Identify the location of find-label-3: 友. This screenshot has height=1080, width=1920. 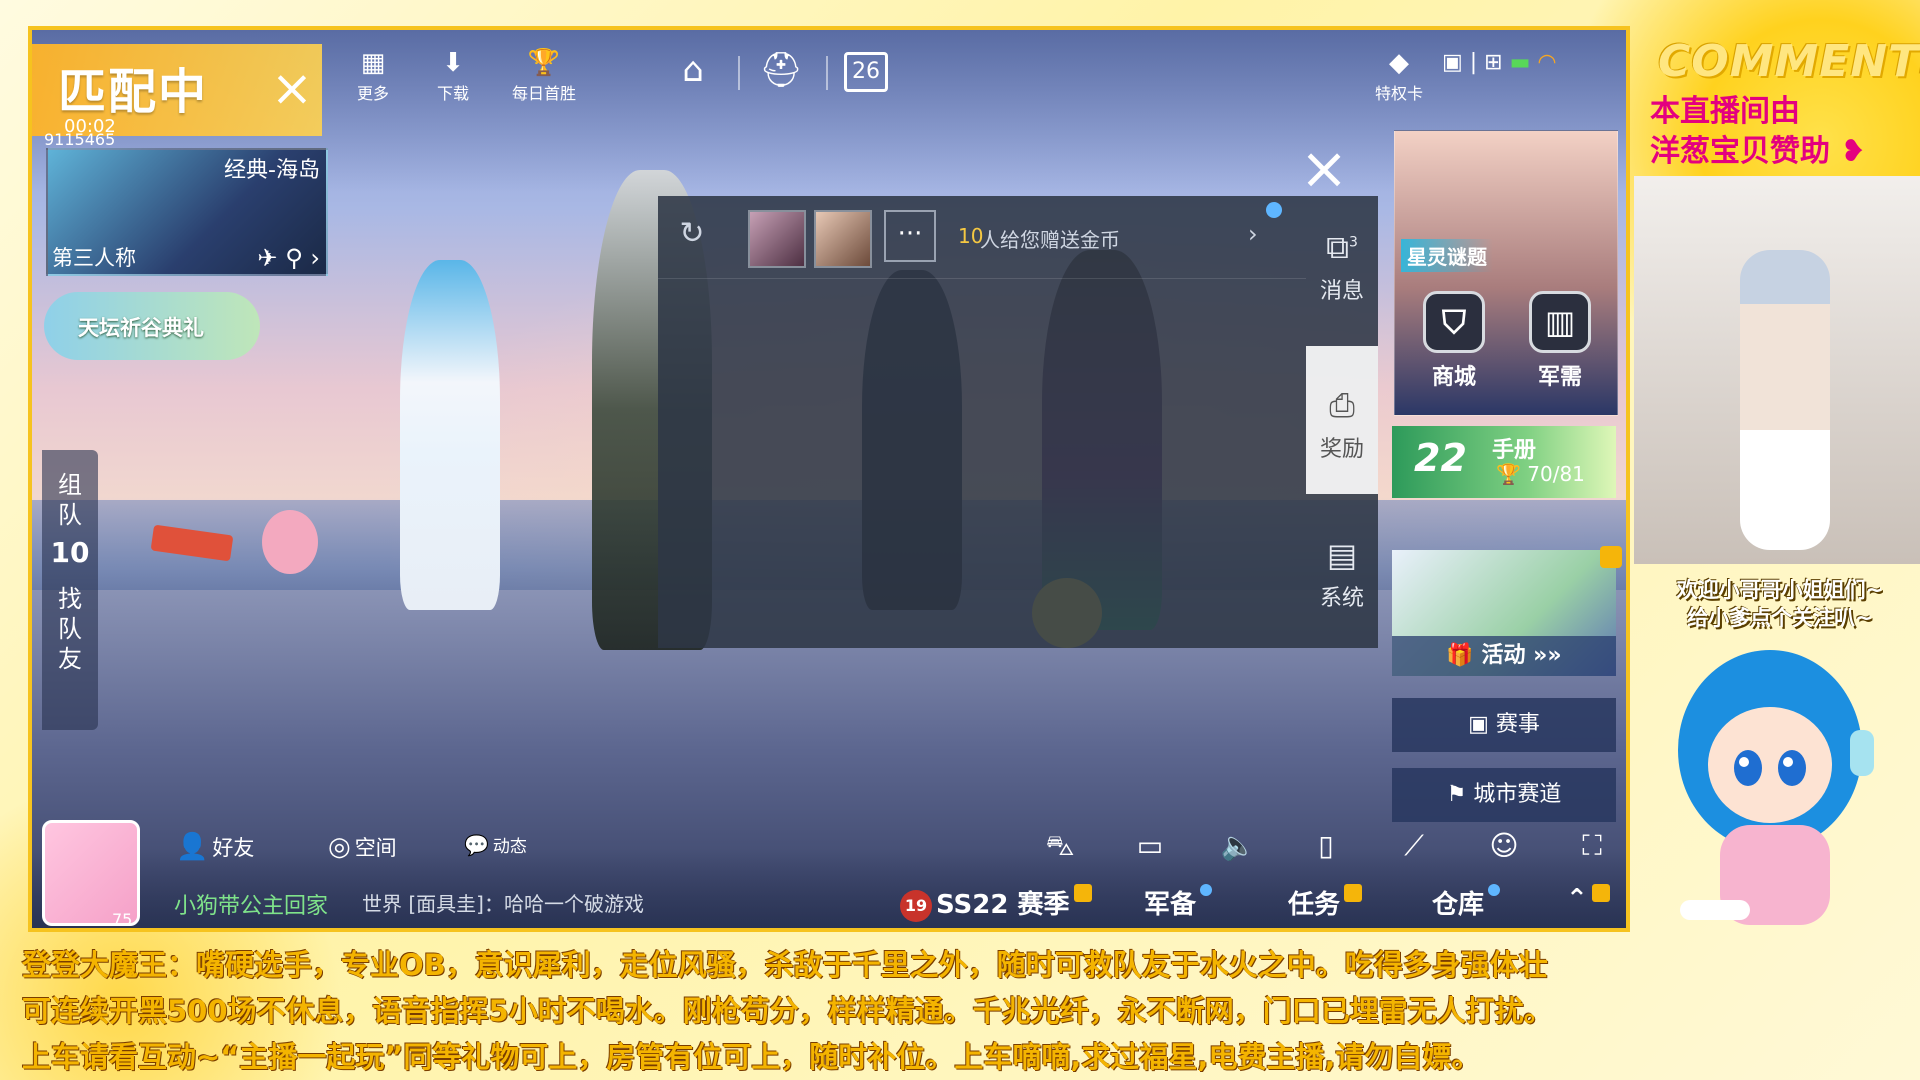
(70, 659).